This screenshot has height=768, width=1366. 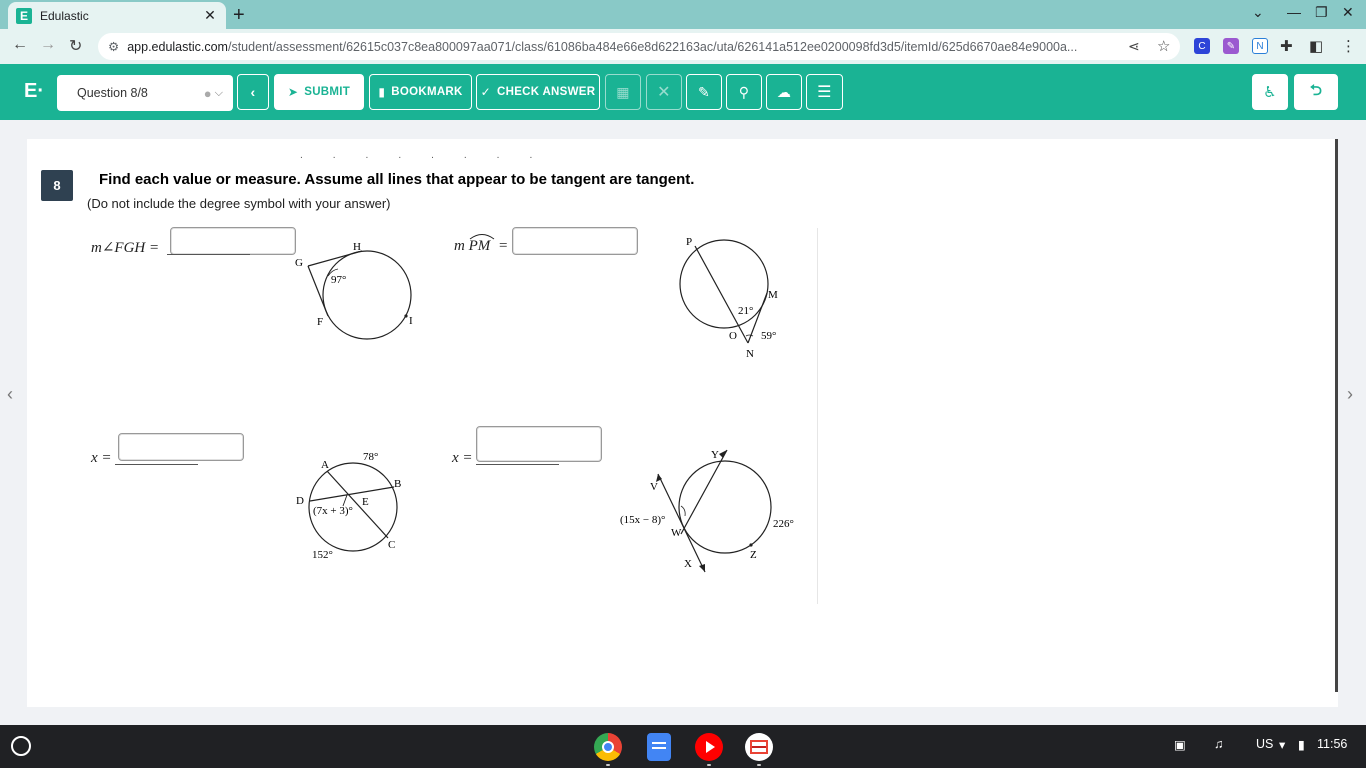 What do you see at coordinates (704, 92) in the screenshot?
I see `scratchpad-button: ✎` at bounding box center [704, 92].